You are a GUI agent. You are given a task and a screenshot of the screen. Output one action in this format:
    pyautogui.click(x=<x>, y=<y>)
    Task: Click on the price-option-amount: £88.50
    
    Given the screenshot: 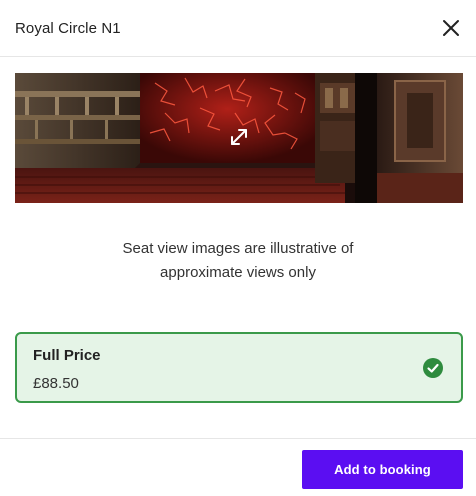 What is the action you would take?
    pyautogui.click(x=56, y=383)
    